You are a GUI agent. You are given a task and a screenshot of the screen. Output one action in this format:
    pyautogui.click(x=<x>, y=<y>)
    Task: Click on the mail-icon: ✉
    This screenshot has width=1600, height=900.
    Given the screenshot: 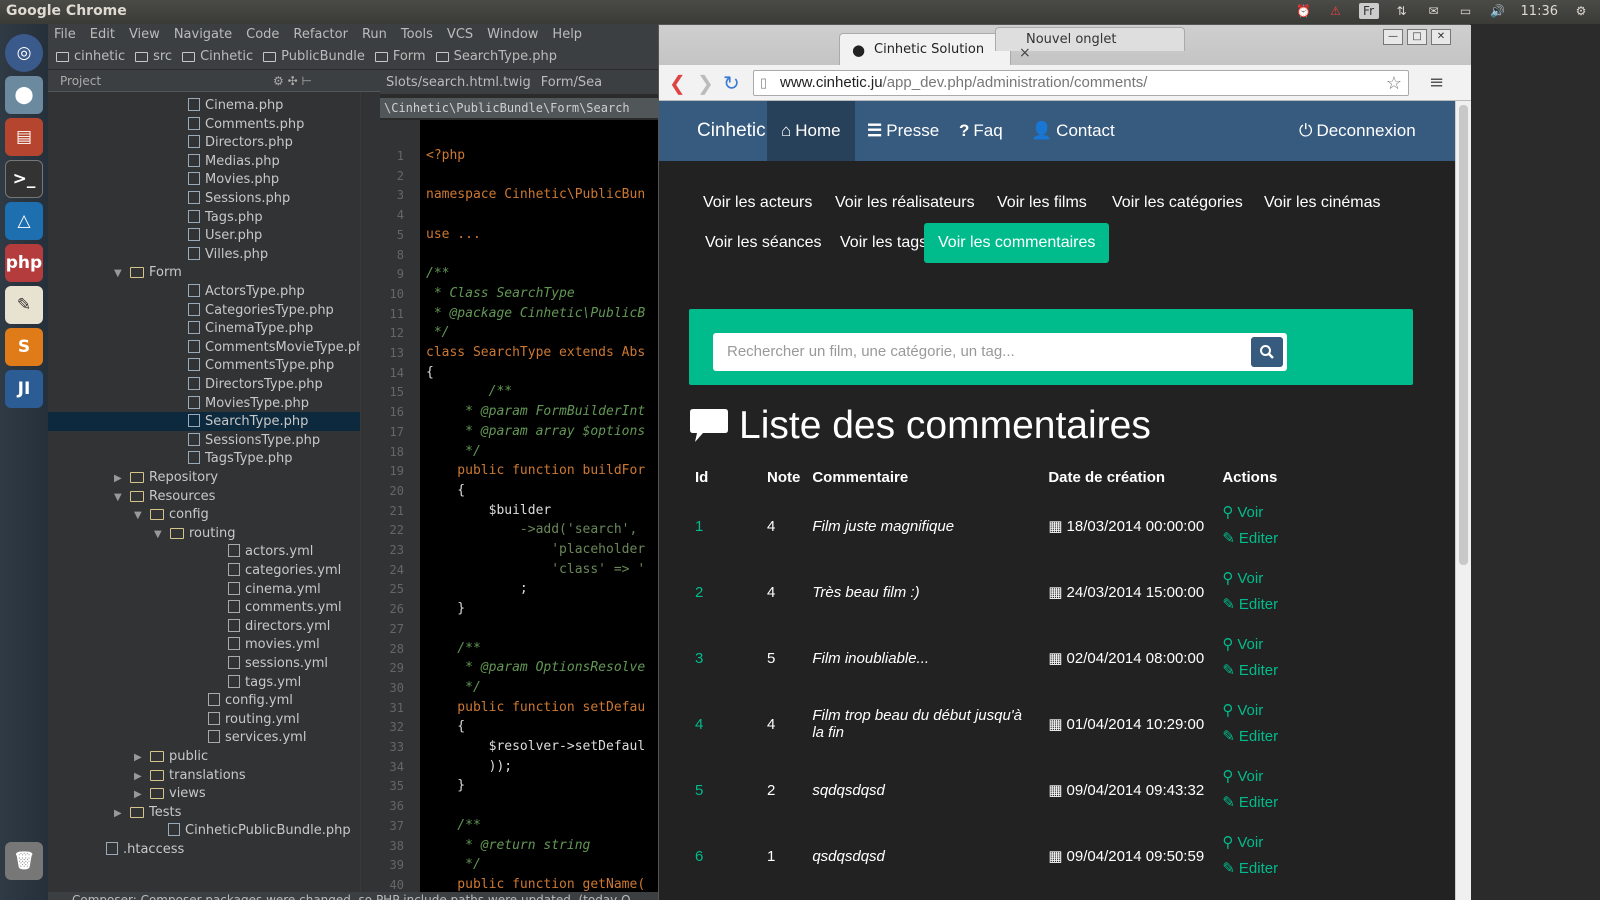 What is the action you would take?
    pyautogui.click(x=1434, y=11)
    